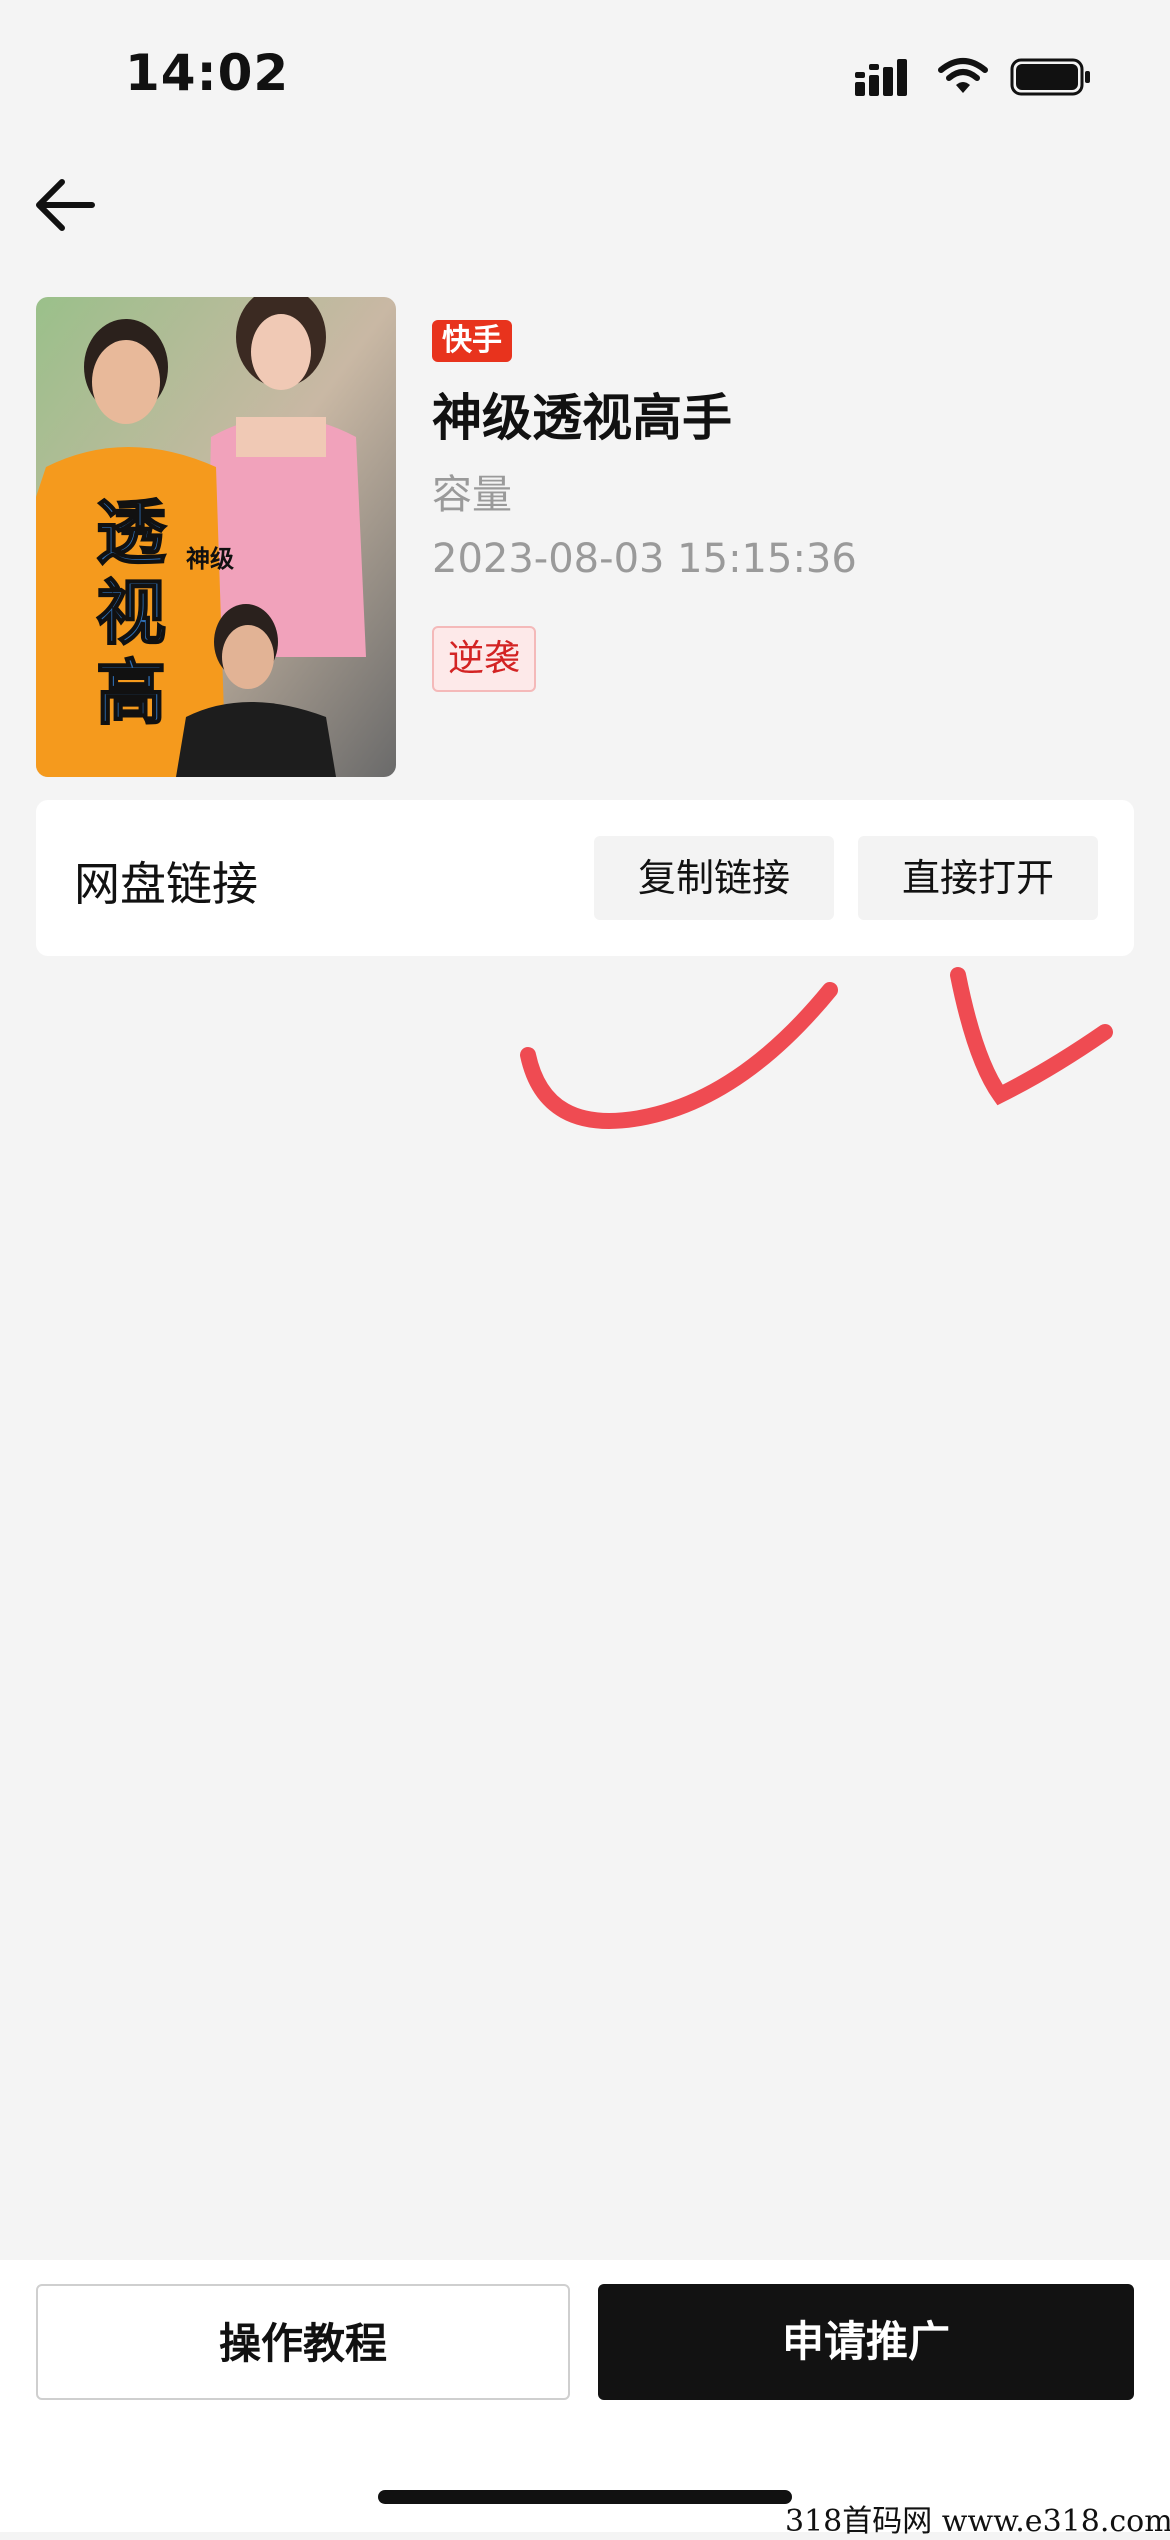 The width and height of the screenshot is (1170, 2540). What do you see at coordinates (585, 878) in the screenshot?
I see `link-card: 网盘链接 复制链接 直接打开` at bounding box center [585, 878].